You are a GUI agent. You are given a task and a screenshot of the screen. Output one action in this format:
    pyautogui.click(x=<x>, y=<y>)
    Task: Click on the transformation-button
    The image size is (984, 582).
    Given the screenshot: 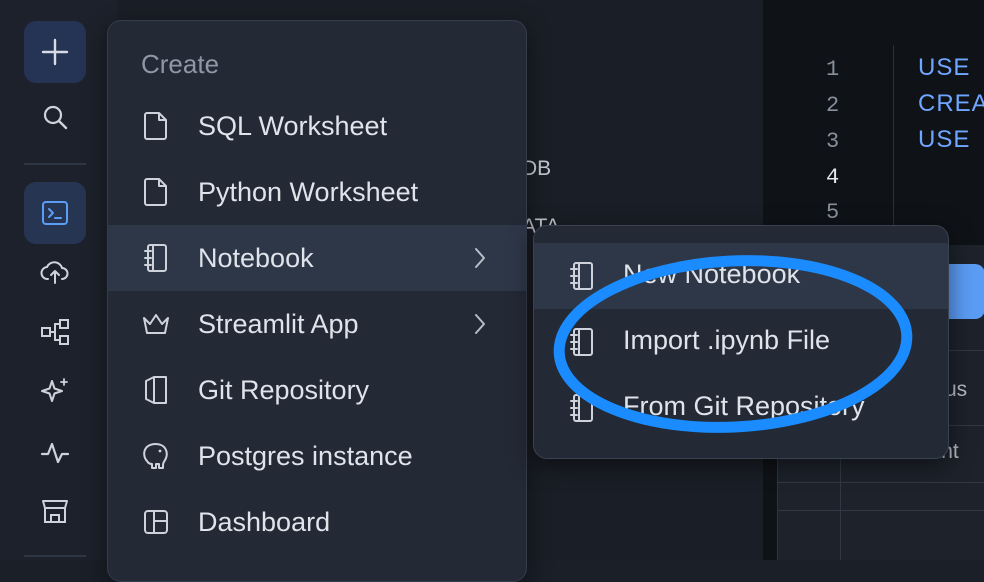 What is the action you would take?
    pyautogui.click(x=55, y=332)
    